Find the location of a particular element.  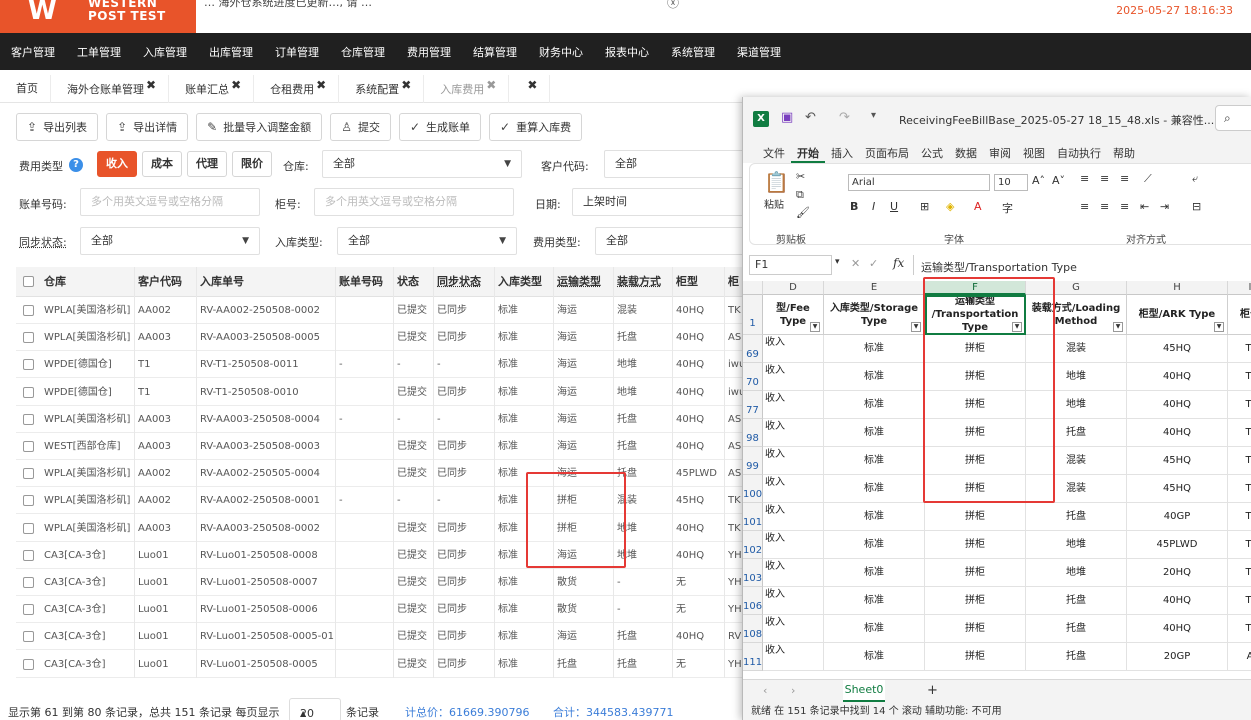

format-painter-icon: 🖌 is located at coordinates (803, 212).